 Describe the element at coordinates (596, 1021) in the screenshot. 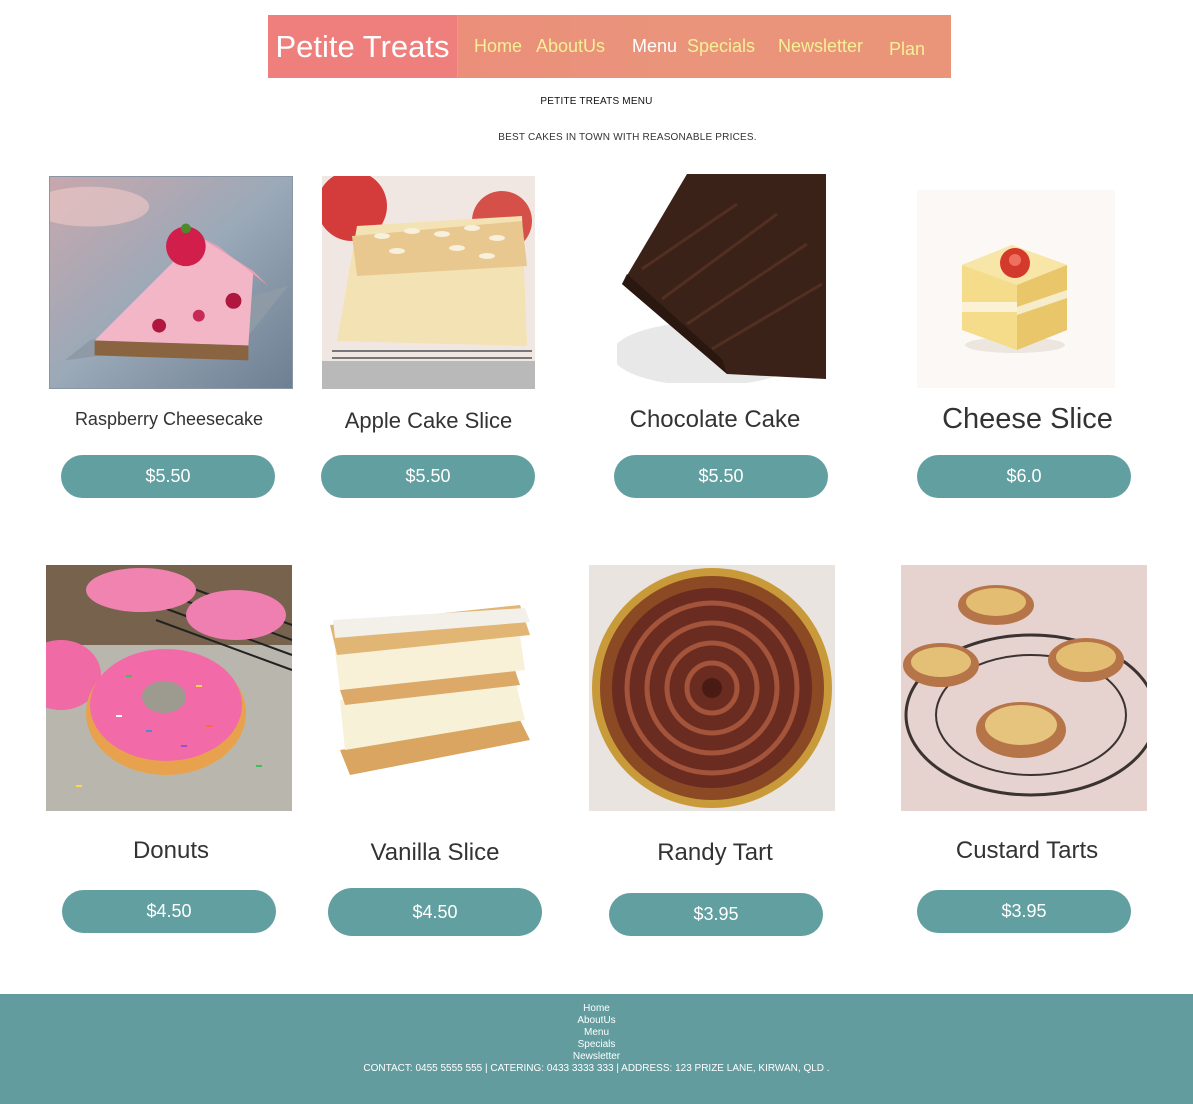

I see `footer-link-aboutus: AboutUs` at that location.